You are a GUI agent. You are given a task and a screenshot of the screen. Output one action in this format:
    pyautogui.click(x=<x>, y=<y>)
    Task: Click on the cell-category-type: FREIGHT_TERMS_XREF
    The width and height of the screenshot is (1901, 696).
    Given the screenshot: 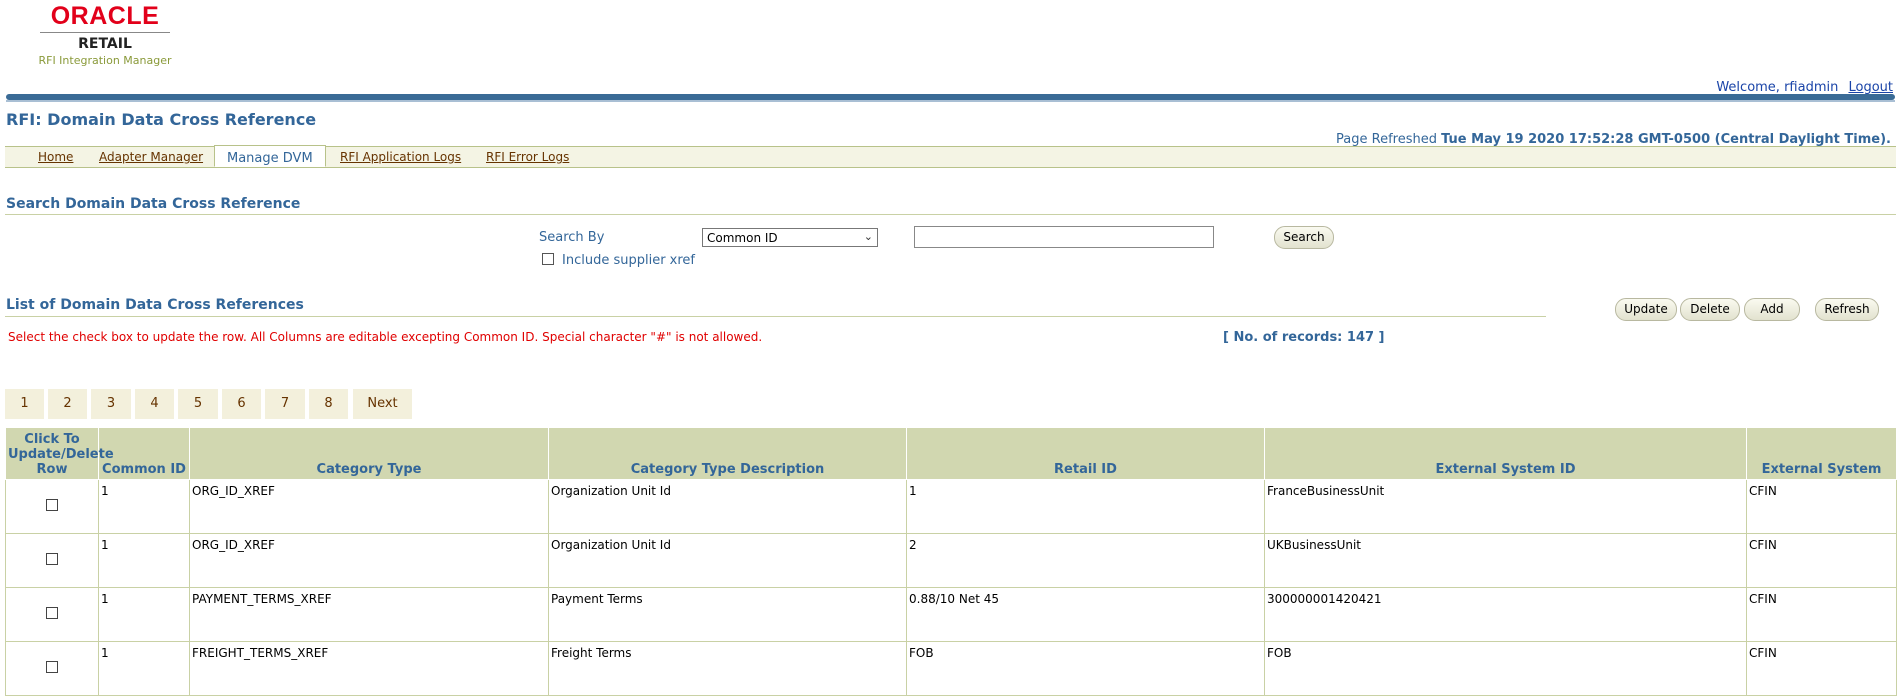 What is the action you would take?
    pyautogui.click(x=369, y=668)
    